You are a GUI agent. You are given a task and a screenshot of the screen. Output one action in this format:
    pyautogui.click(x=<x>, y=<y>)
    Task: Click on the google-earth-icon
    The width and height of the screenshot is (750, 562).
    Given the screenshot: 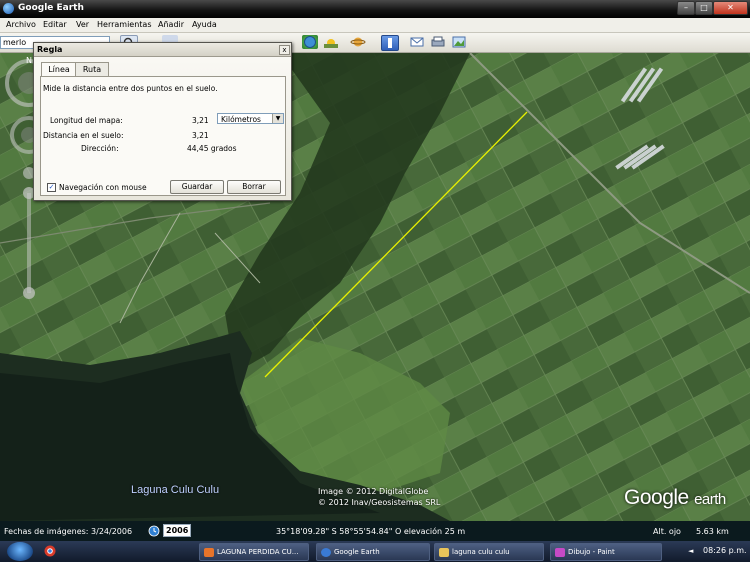 What is the action you would take?
    pyautogui.click(x=326, y=552)
    